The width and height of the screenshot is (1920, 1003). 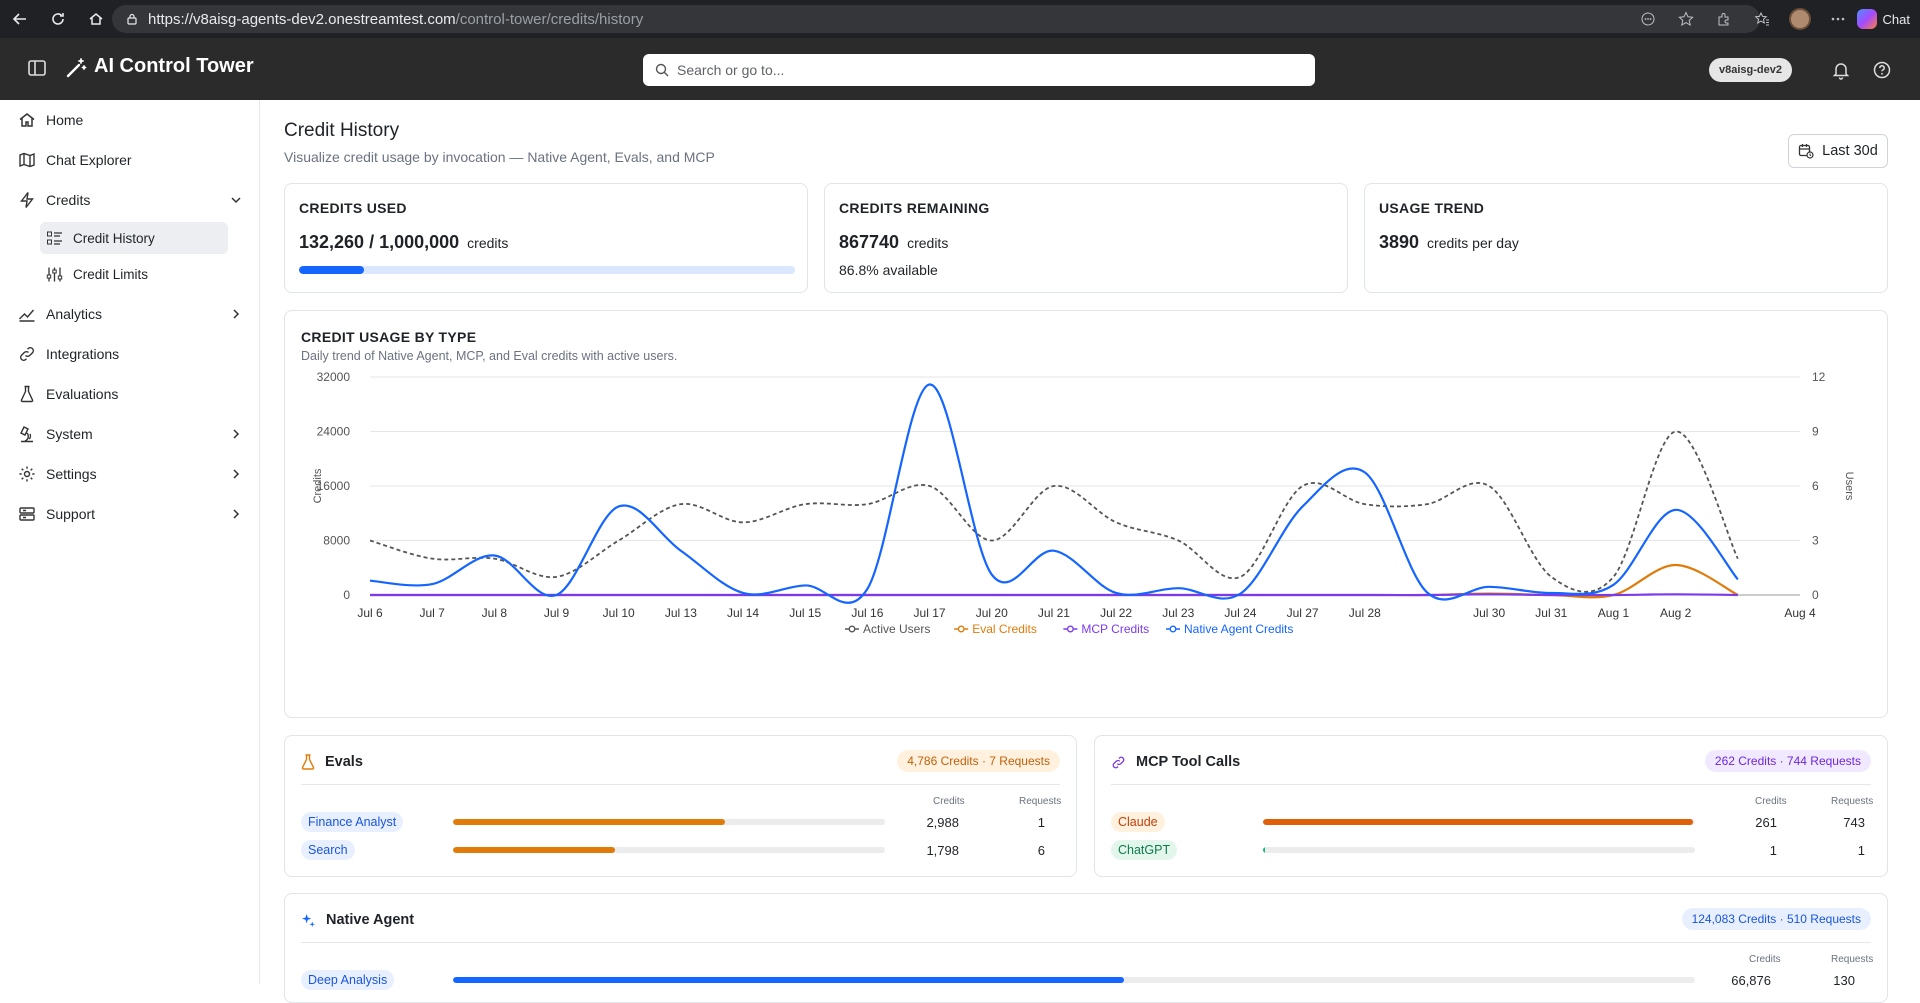 I want to click on client-tag: ChatGPT, so click(x=1144, y=850).